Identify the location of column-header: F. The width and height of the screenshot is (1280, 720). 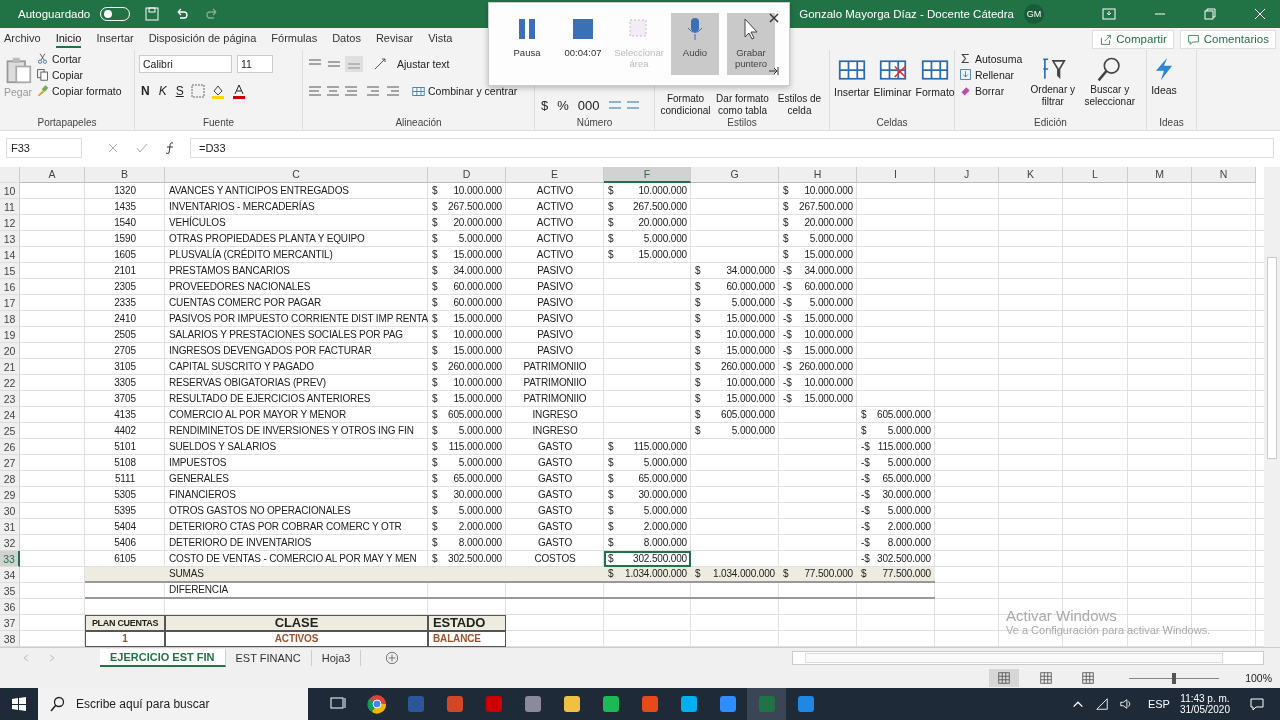
(647, 175).